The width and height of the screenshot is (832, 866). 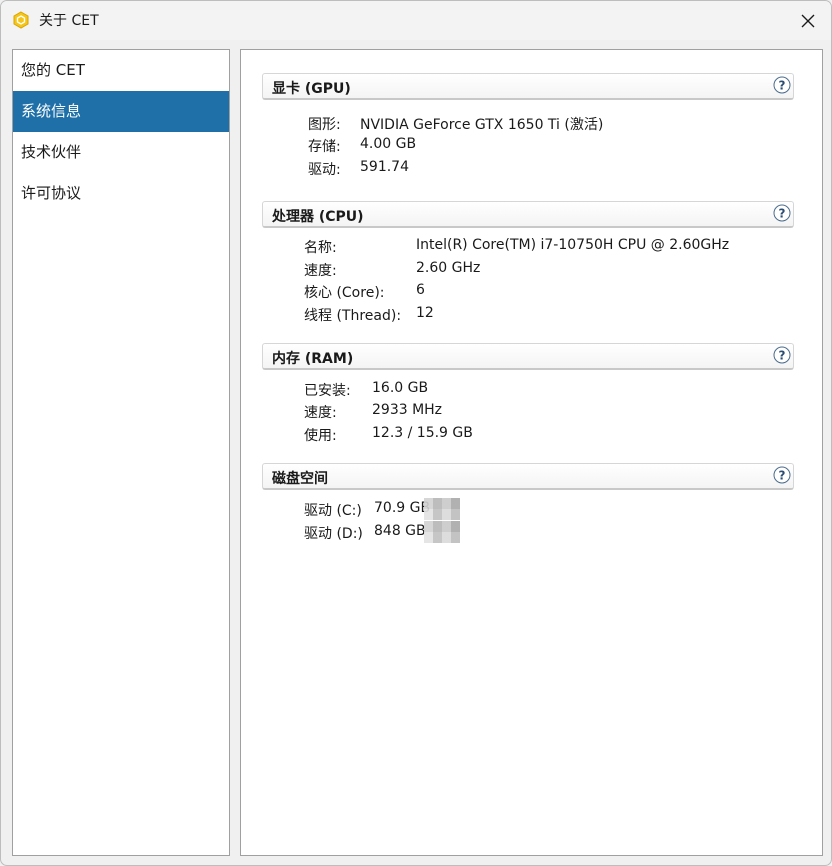 What do you see at coordinates (311, 89) in the screenshot?
I see `section-title-gpu: 显卡 (GPU)` at bounding box center [311, 89].